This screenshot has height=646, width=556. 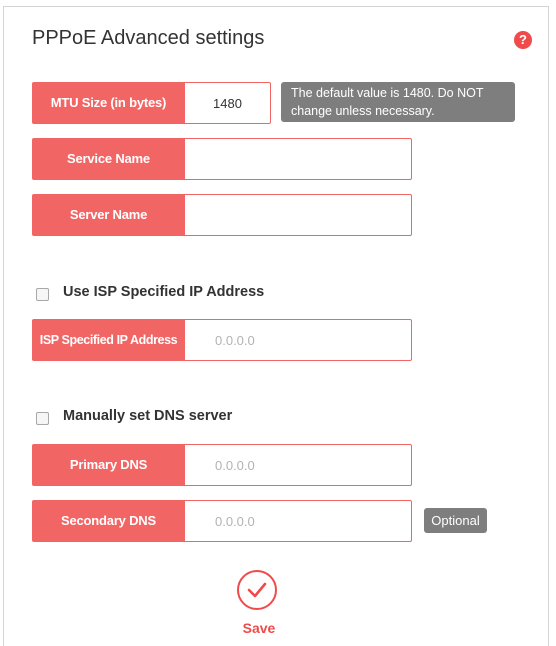 What do you see at coordinates (148, 38) in the screenshot?
I see `page-title: PPPoE Advanced settings` at bounding box center [148, 38].